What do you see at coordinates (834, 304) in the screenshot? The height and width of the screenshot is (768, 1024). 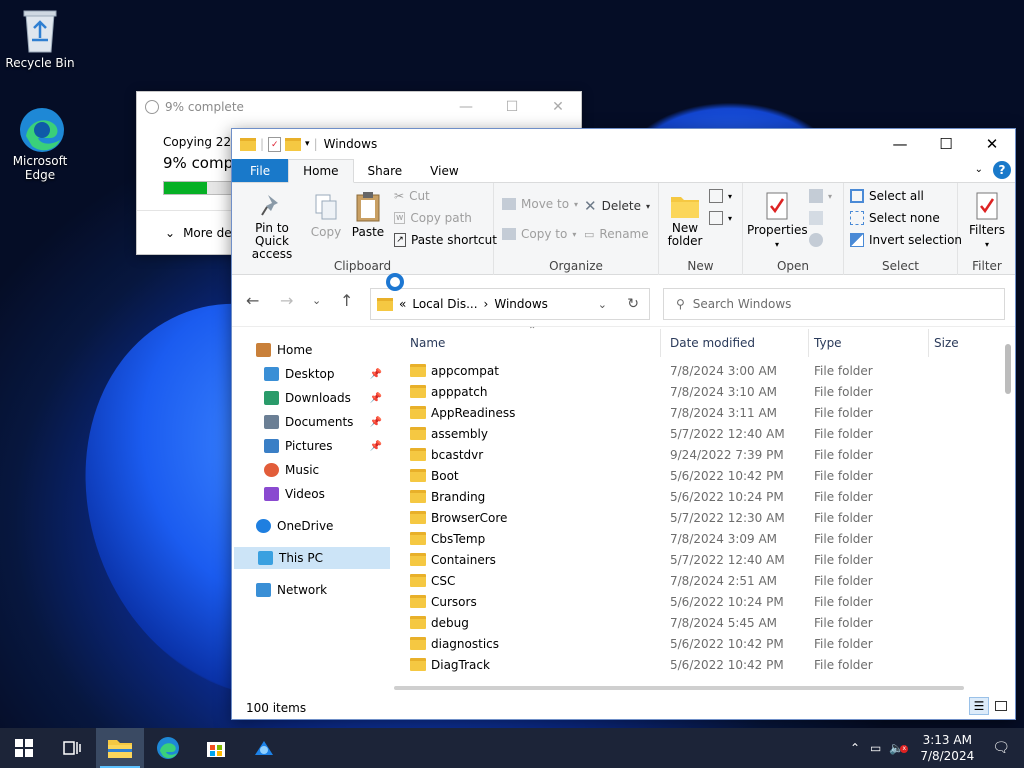 I see `search-box: ⚲ Search Windows` at bounding box center [834, 304].